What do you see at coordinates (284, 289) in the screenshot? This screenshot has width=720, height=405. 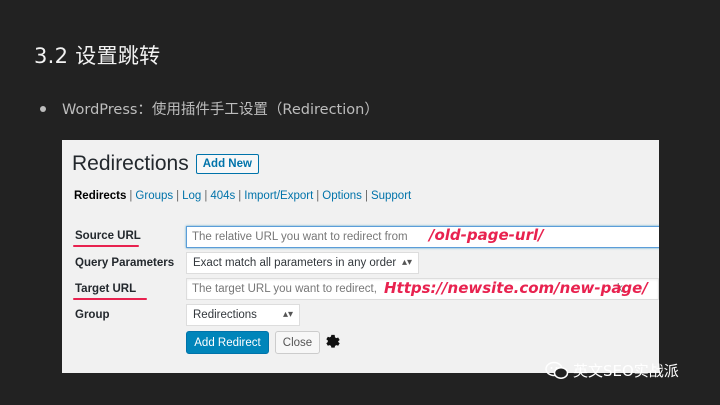 I see `target-url-placeholder: The target URL you want to redirect,` at bounding box center [284, 289].